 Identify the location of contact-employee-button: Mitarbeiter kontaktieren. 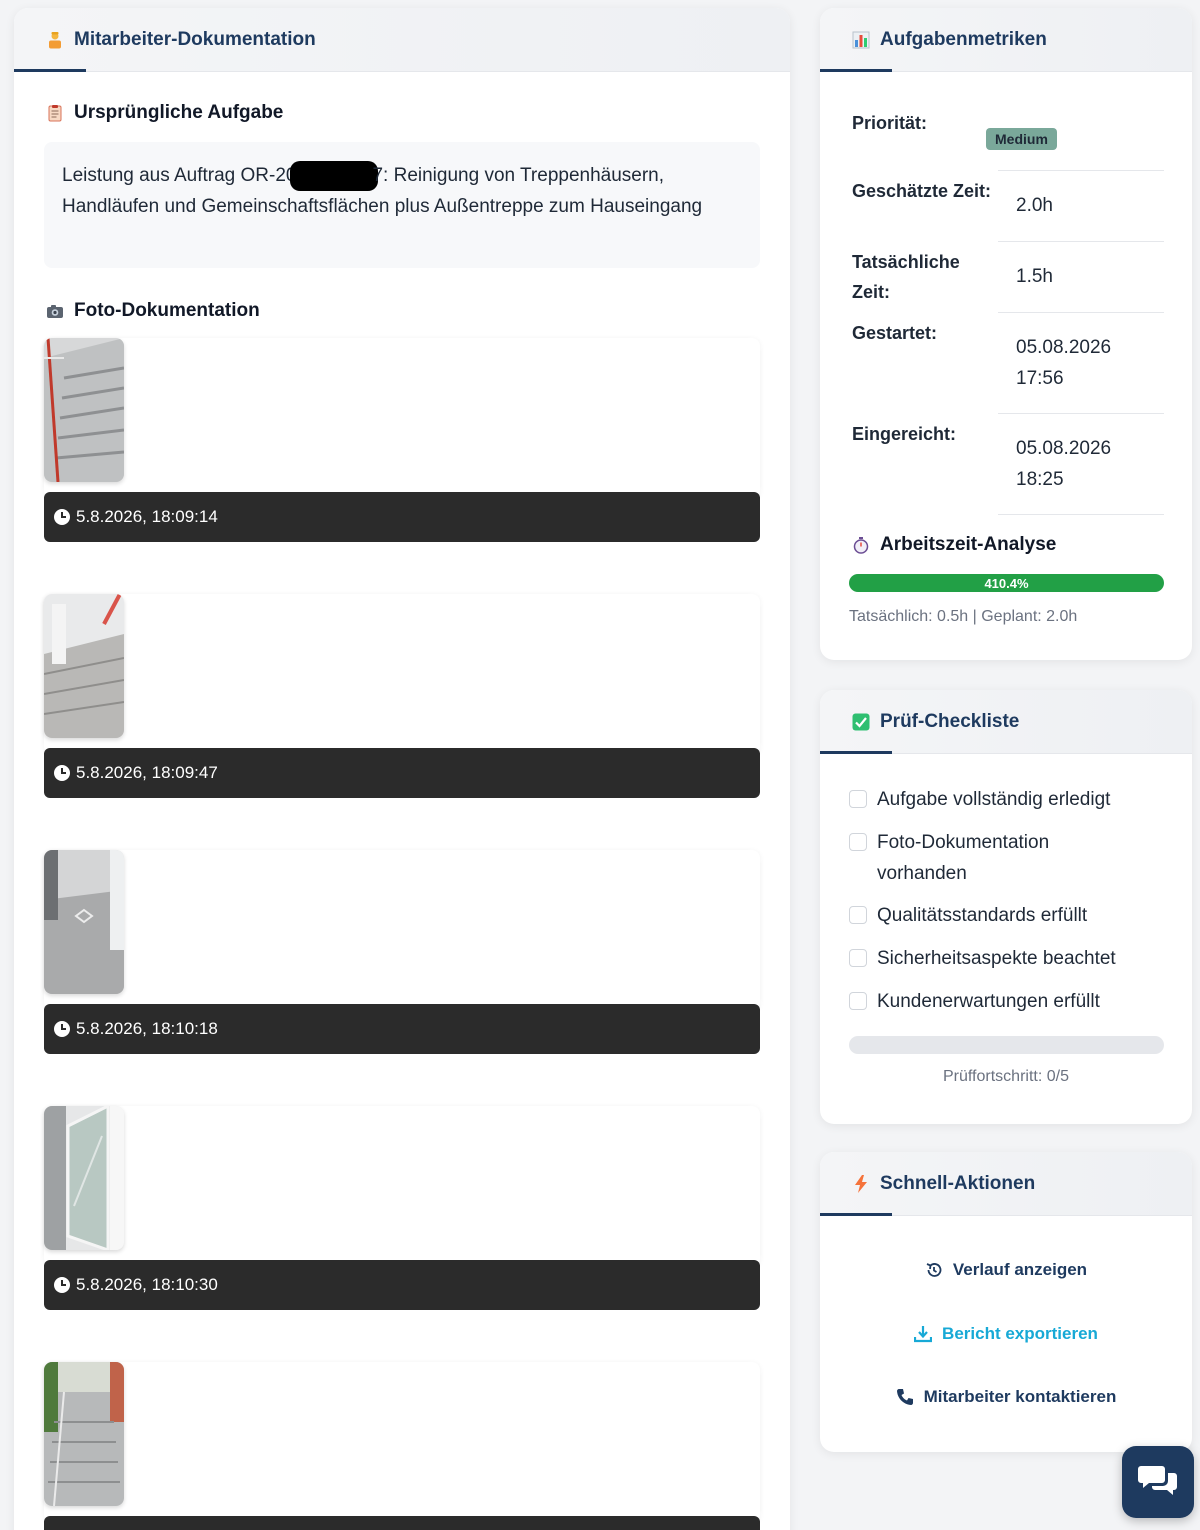
(1006, 1397).